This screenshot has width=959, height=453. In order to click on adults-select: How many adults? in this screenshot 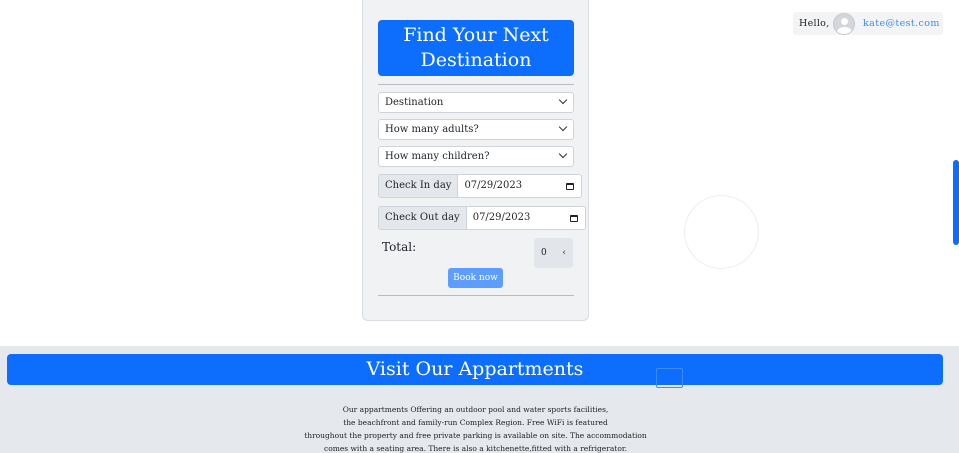, I will do `click(476, 129)`.